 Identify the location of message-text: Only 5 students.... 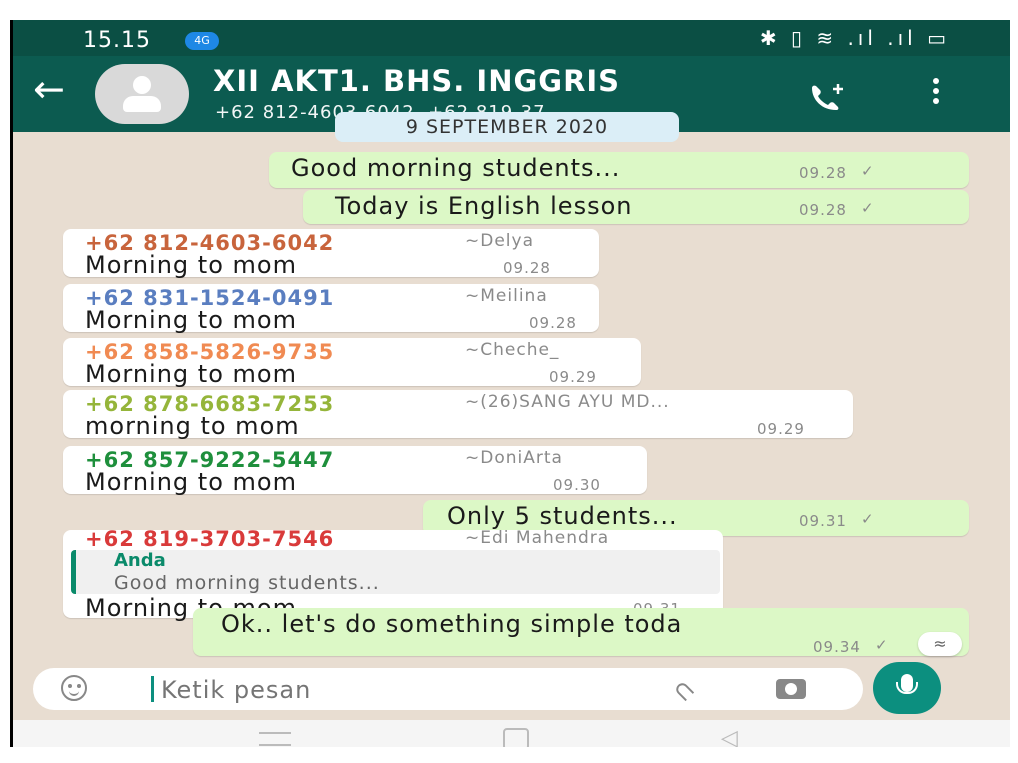
(562, 516).